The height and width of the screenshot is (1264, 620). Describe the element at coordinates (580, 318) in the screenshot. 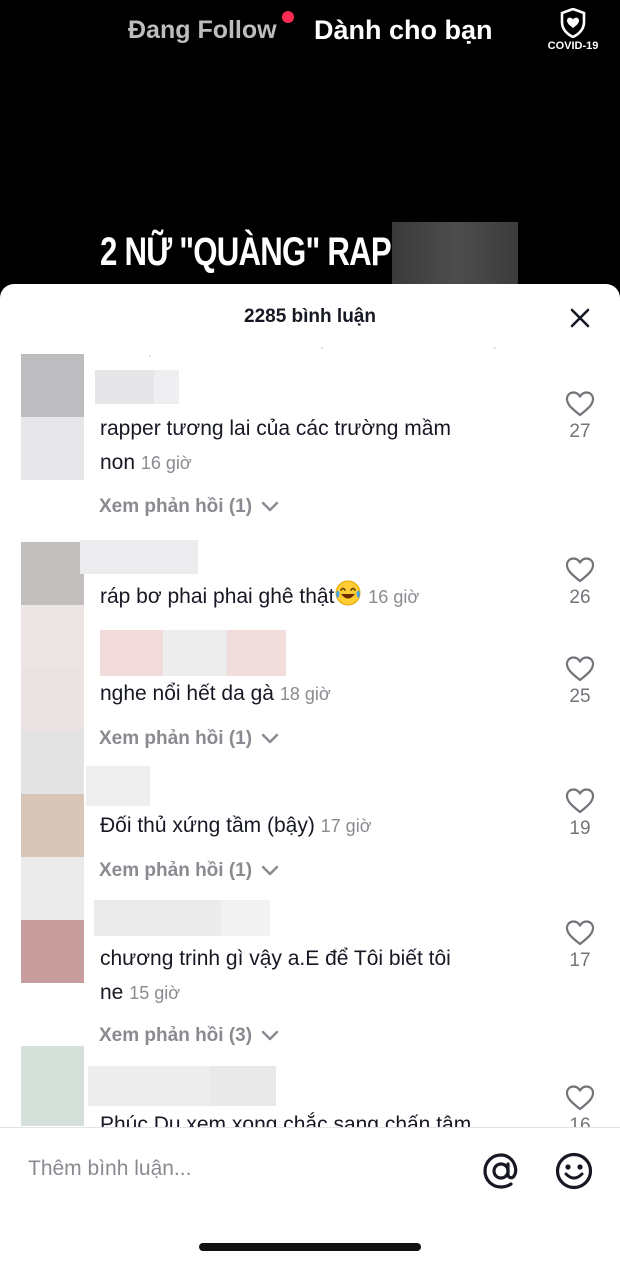

I see `close-icon` at that location.